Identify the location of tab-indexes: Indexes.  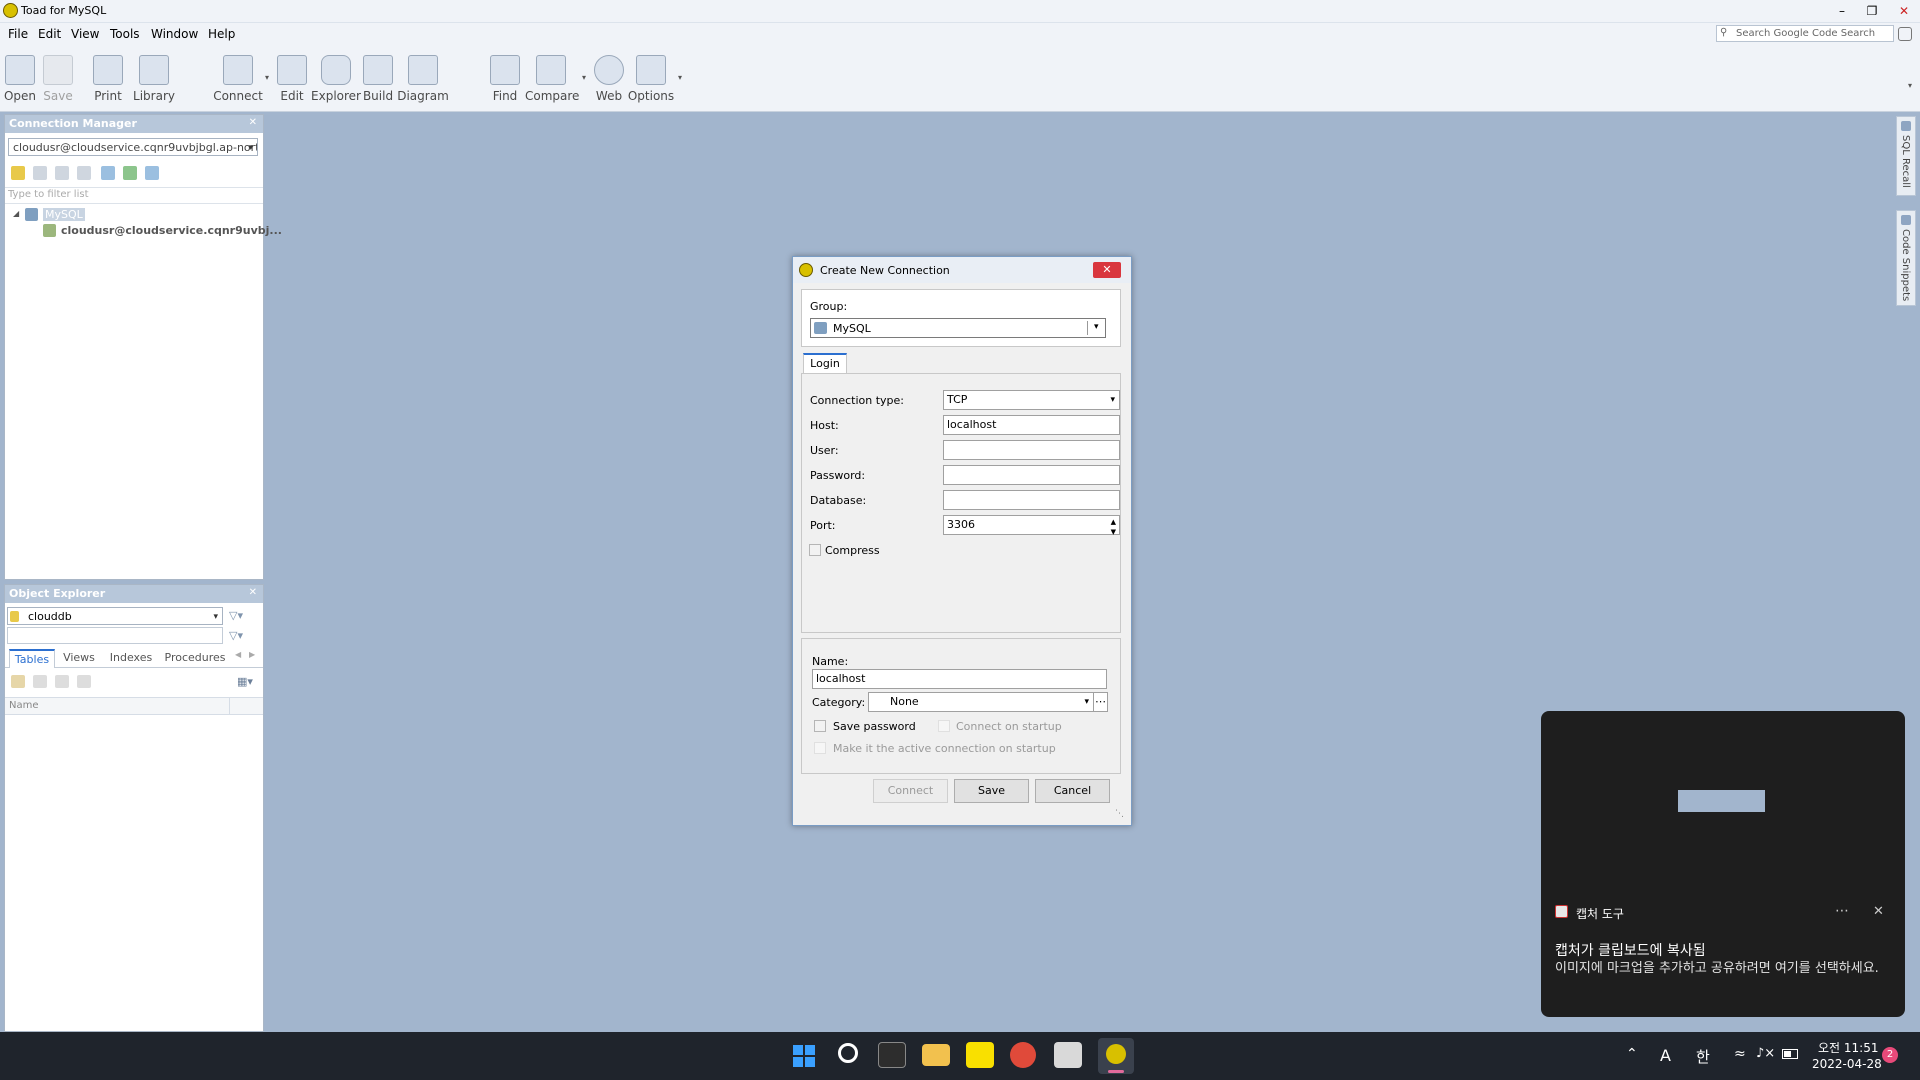
(131, 657).